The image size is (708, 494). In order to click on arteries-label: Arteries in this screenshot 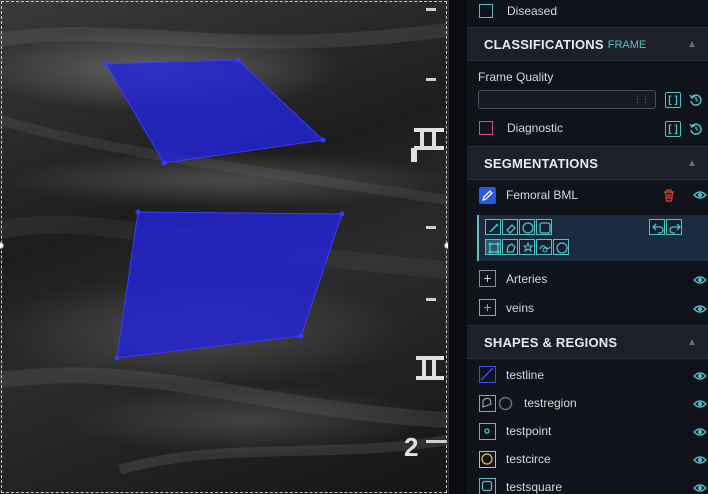, I will do `click(527, 279)`.